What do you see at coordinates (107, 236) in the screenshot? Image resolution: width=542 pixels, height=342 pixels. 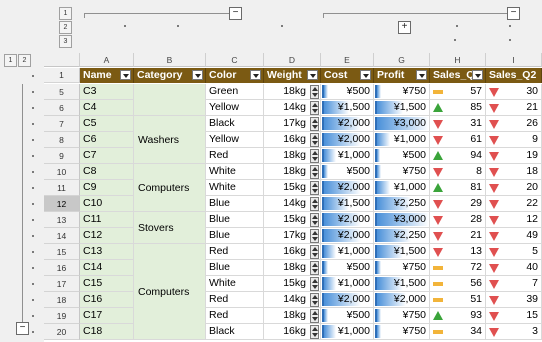 I see `name-cell: C12` at bounding box center [107, 236].